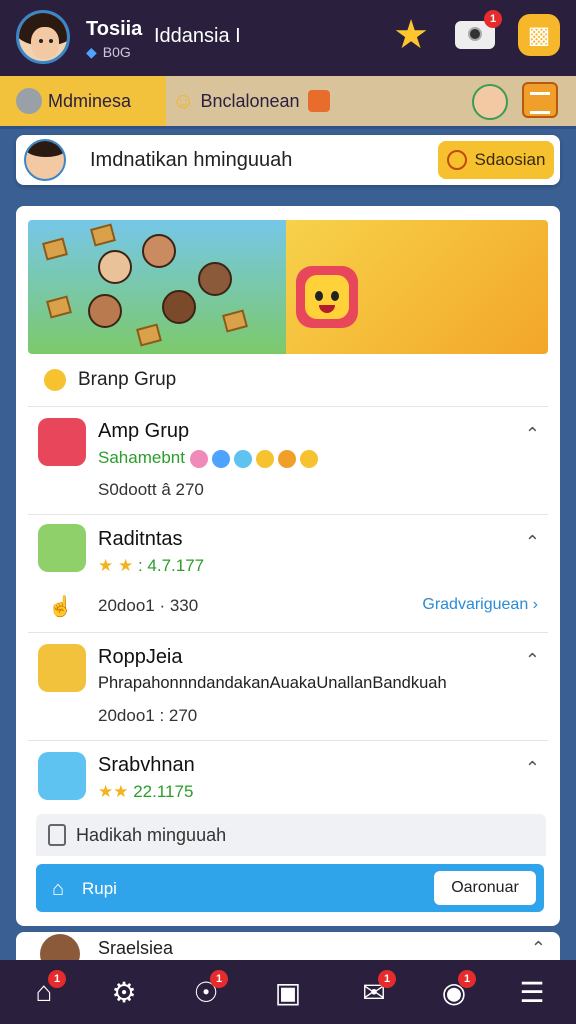 The image size is (576, 1024). Describe the element at coordinates (62, 442) in the screenshot. I see `alarm-mascot-icon` at that location.